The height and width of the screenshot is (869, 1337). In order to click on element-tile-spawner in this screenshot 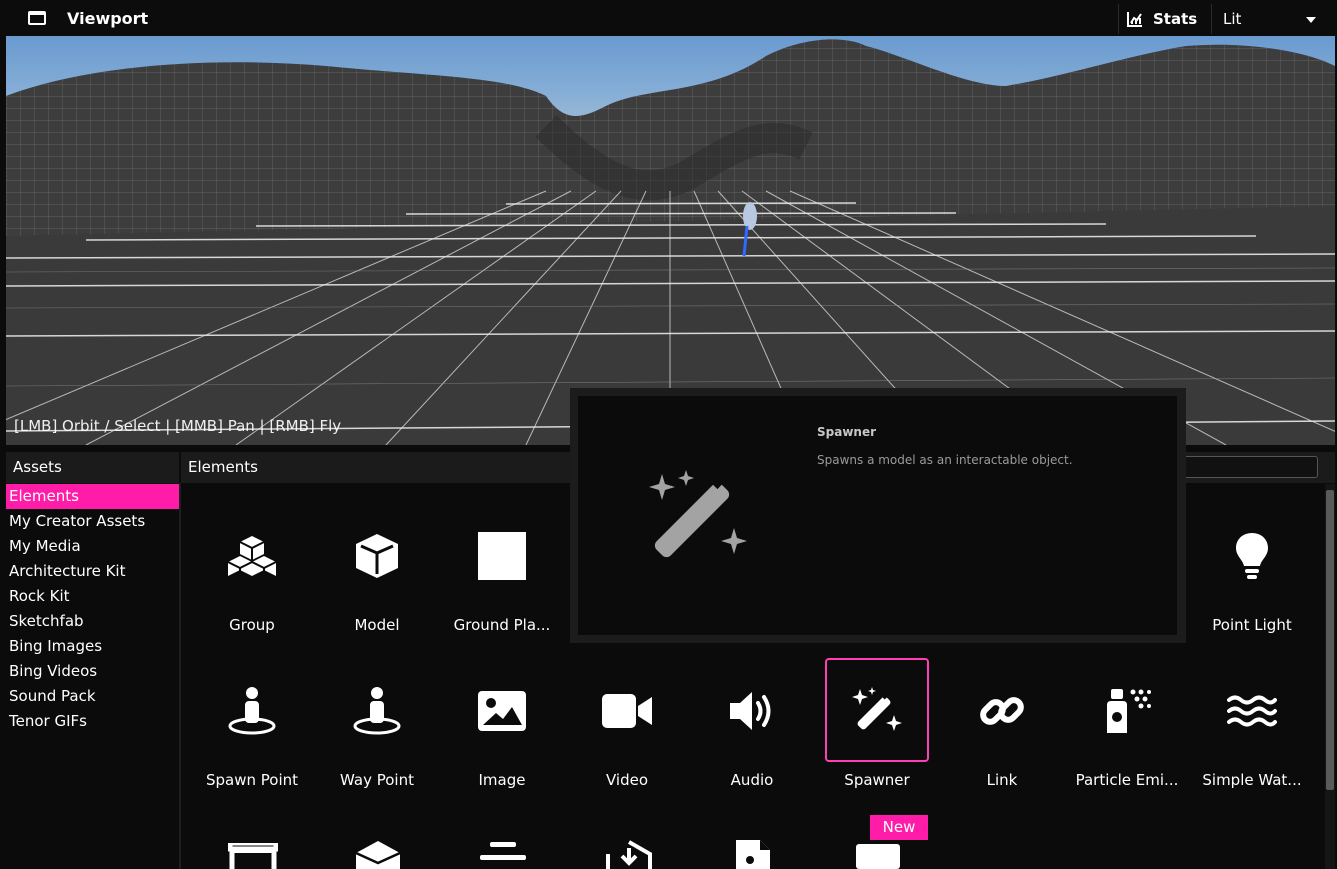, I will do `click(877, 710)`.